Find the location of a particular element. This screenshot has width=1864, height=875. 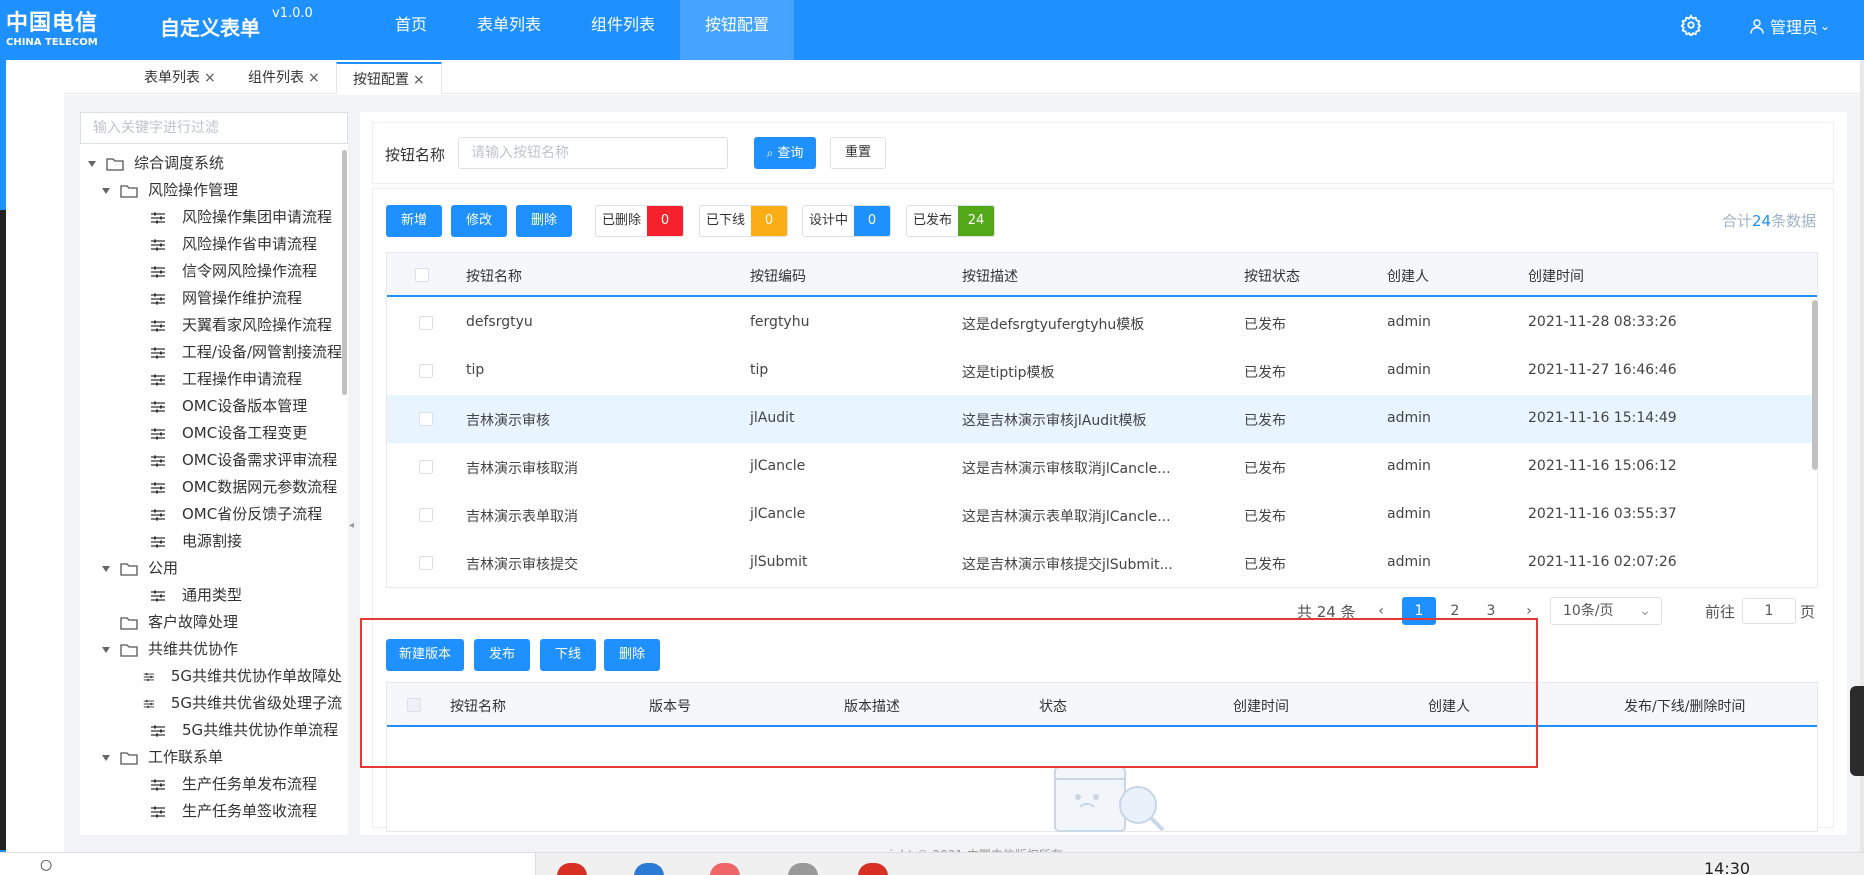

tree-folder: 工作联系单 is located at coordinates (211, 757).